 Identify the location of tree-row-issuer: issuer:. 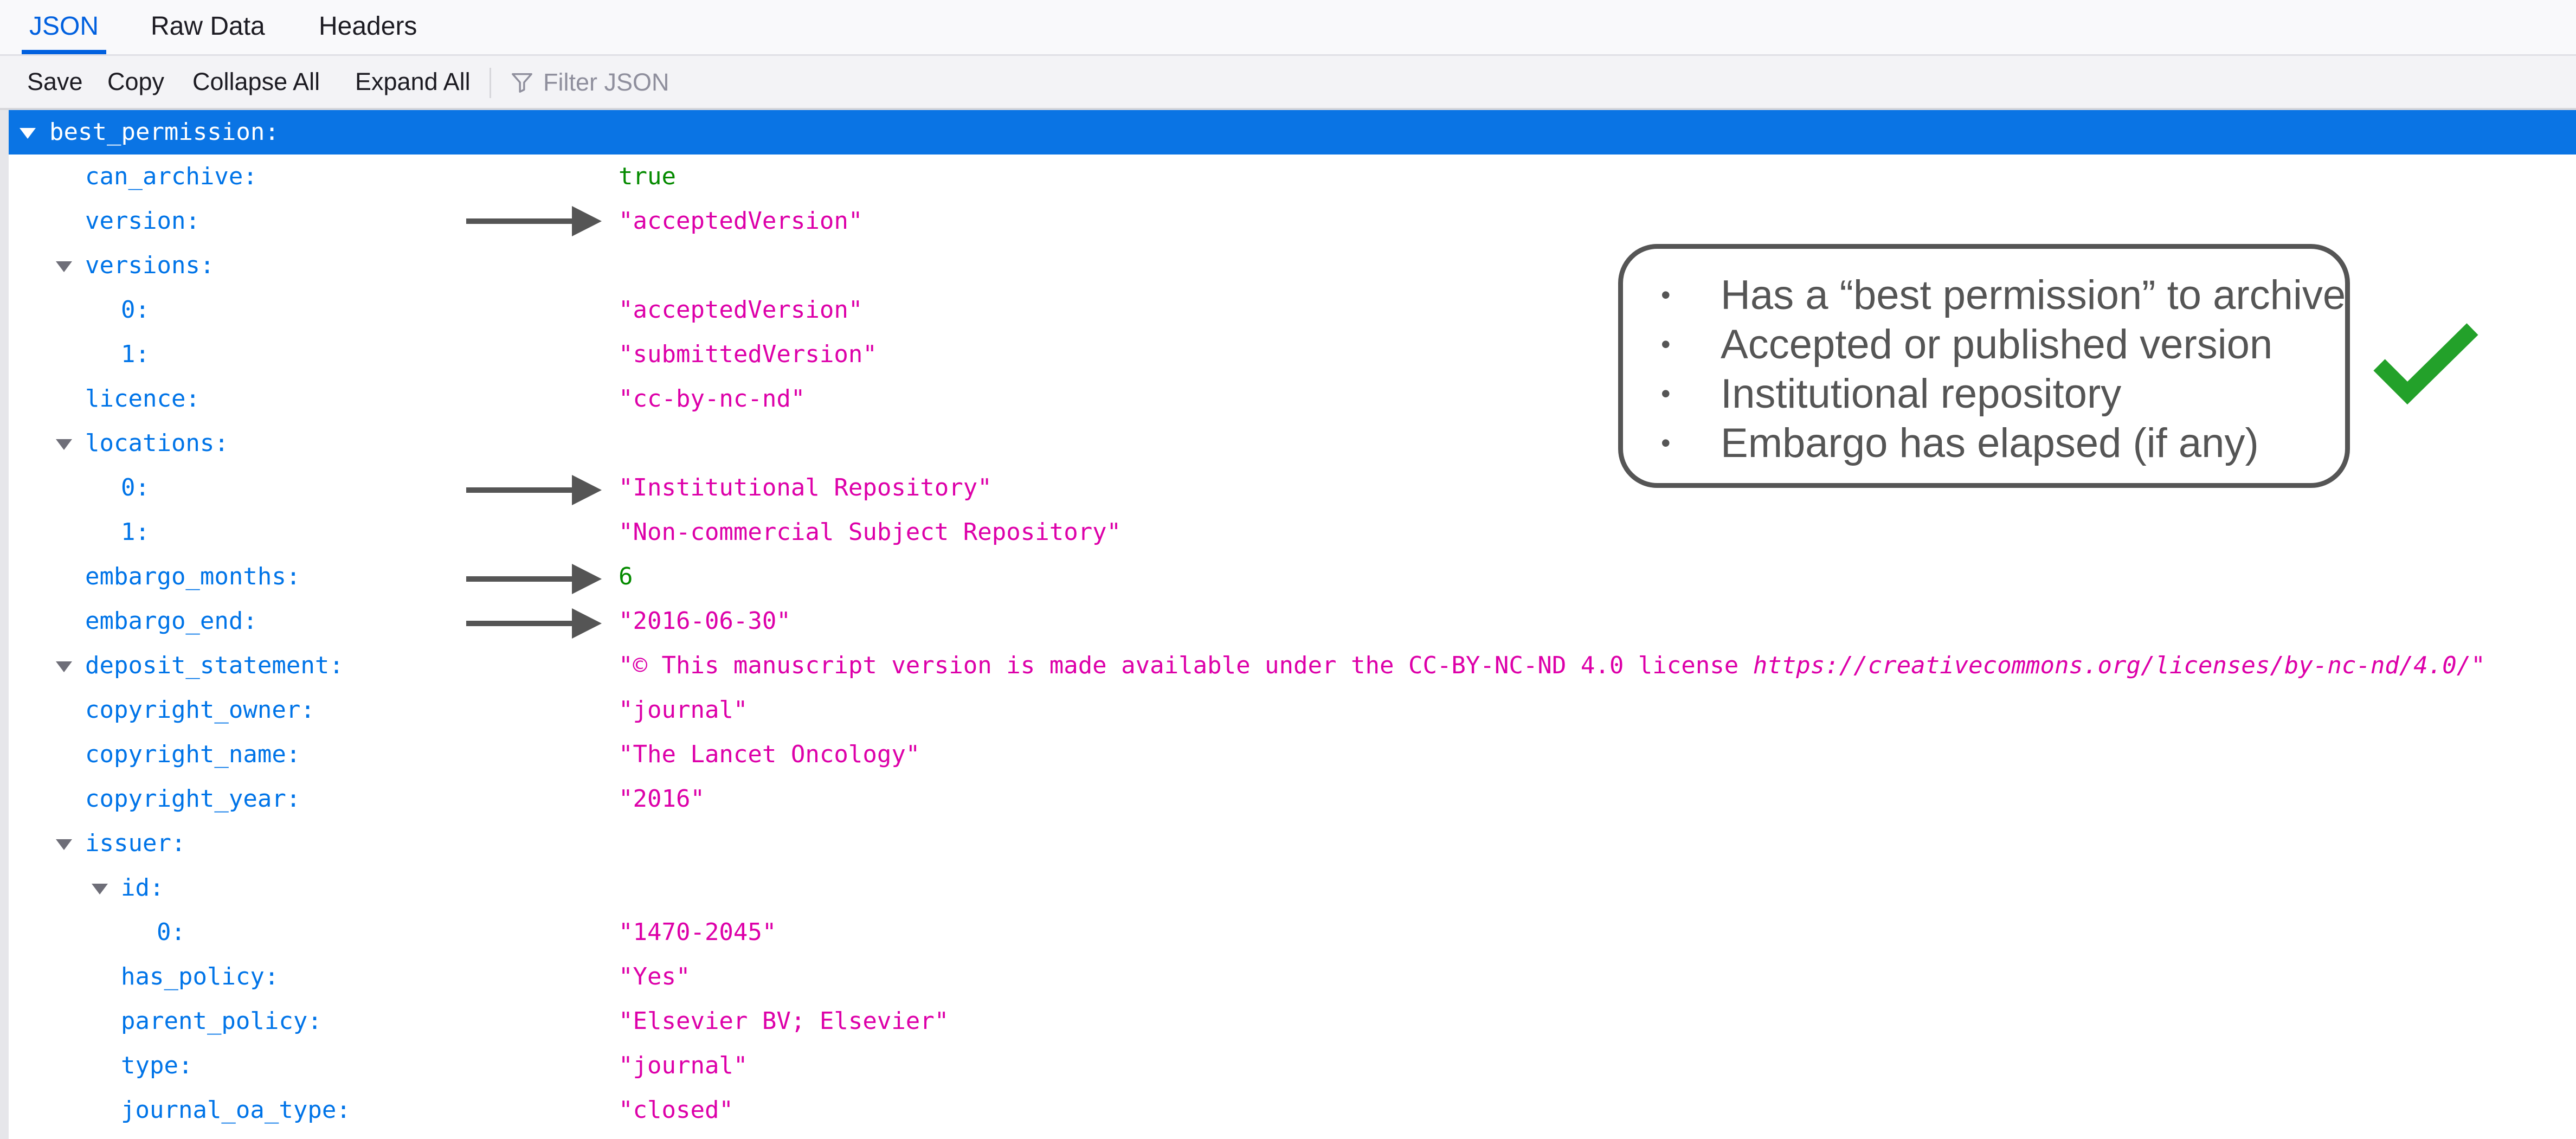
(1292, 843).